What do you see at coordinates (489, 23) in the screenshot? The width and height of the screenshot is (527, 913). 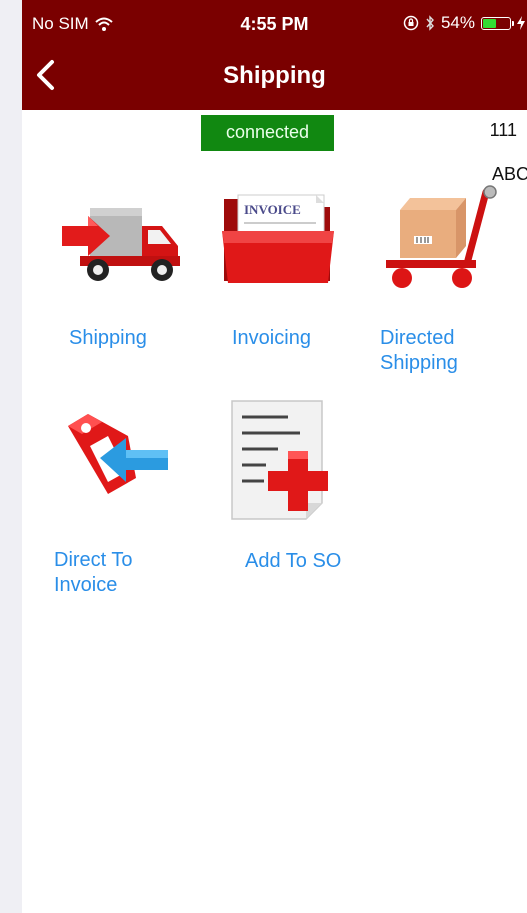 I see `battery-level` at bounding box center [489, 23].